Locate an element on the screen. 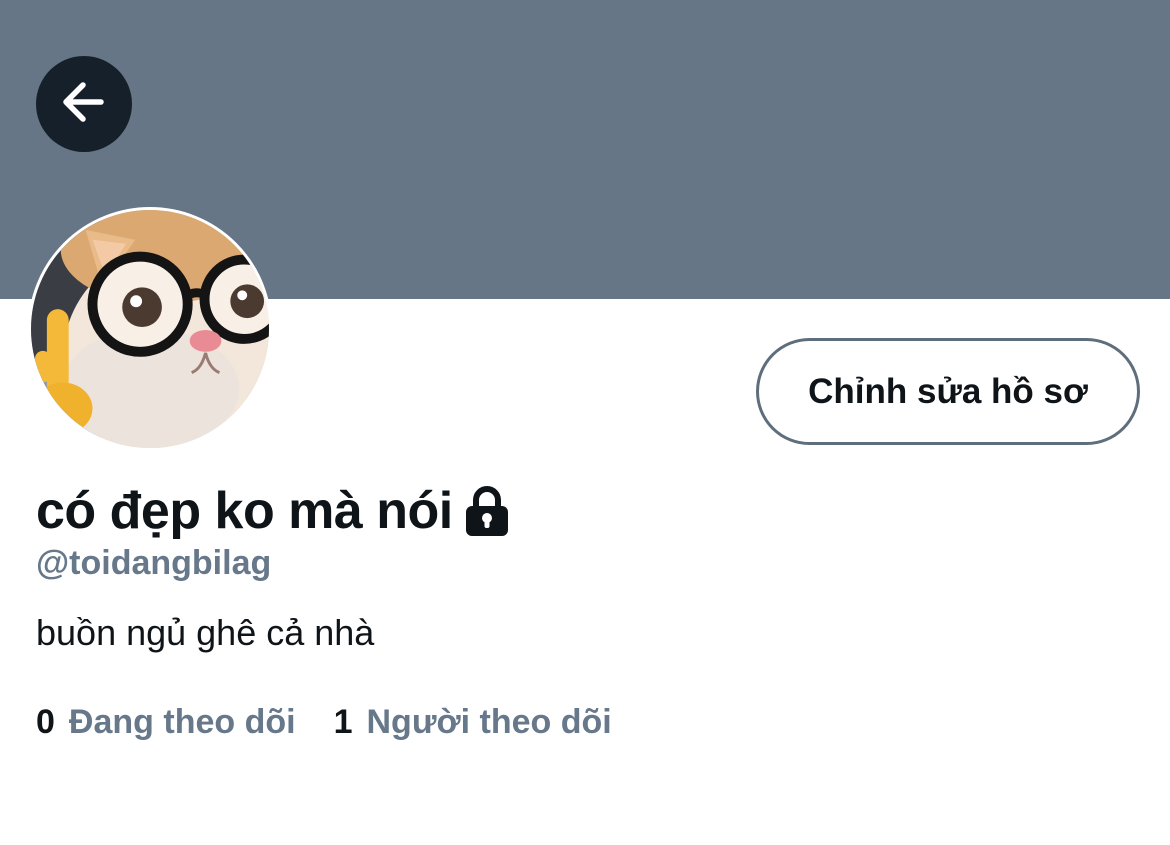  edit-profile-button: Chỉnh sửa hồ sơ is located at coordinates (948, 391).